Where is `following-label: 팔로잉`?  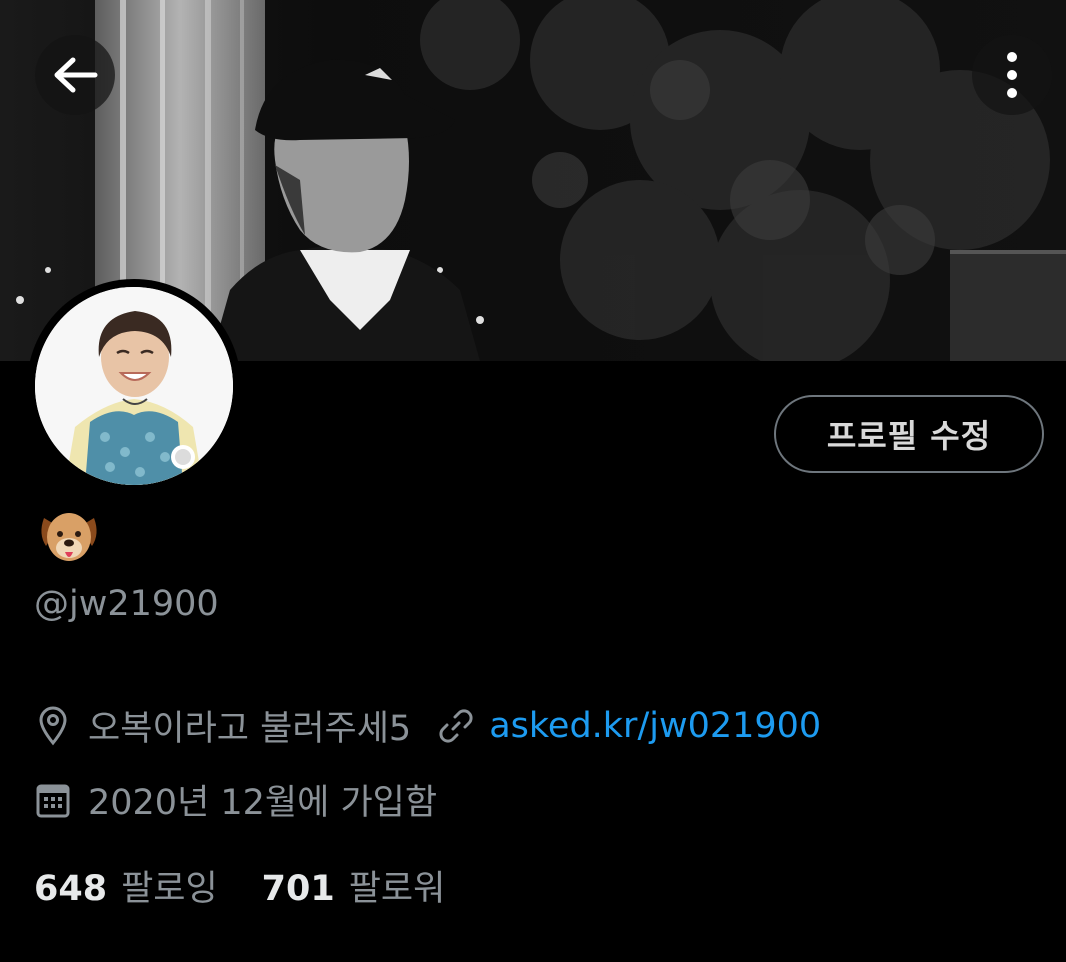 following-label: 팔로잉 is located at coordinates (169, 889).